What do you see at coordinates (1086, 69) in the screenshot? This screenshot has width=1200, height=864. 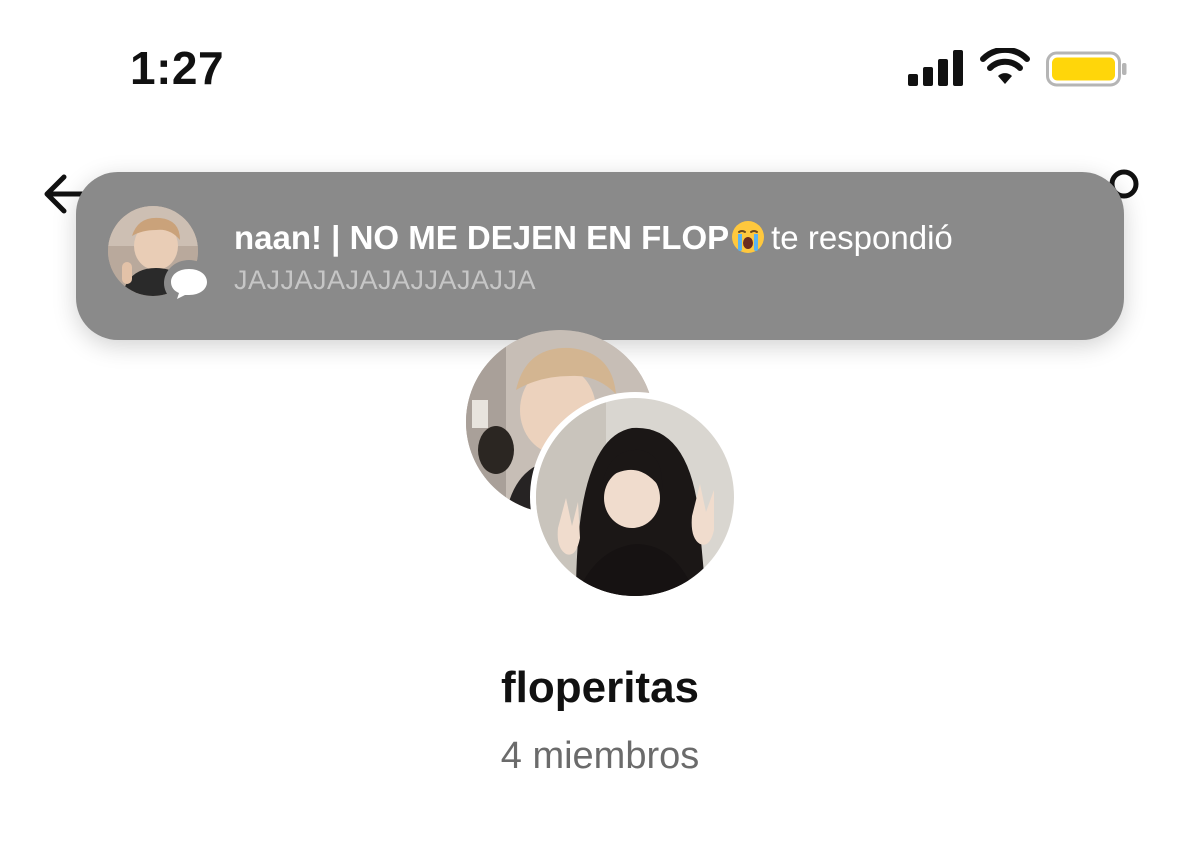 I see `battery-icon` at bounding box center [1086, 69].